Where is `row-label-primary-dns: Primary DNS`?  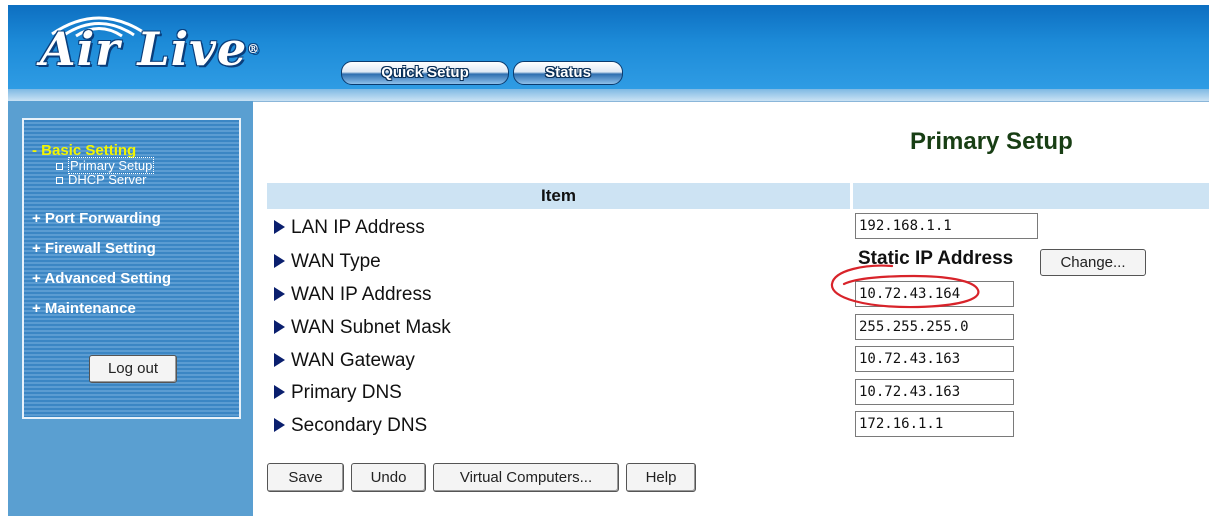
row-label-primary-dns: Primary DNS is located at coordinates (338, 393).